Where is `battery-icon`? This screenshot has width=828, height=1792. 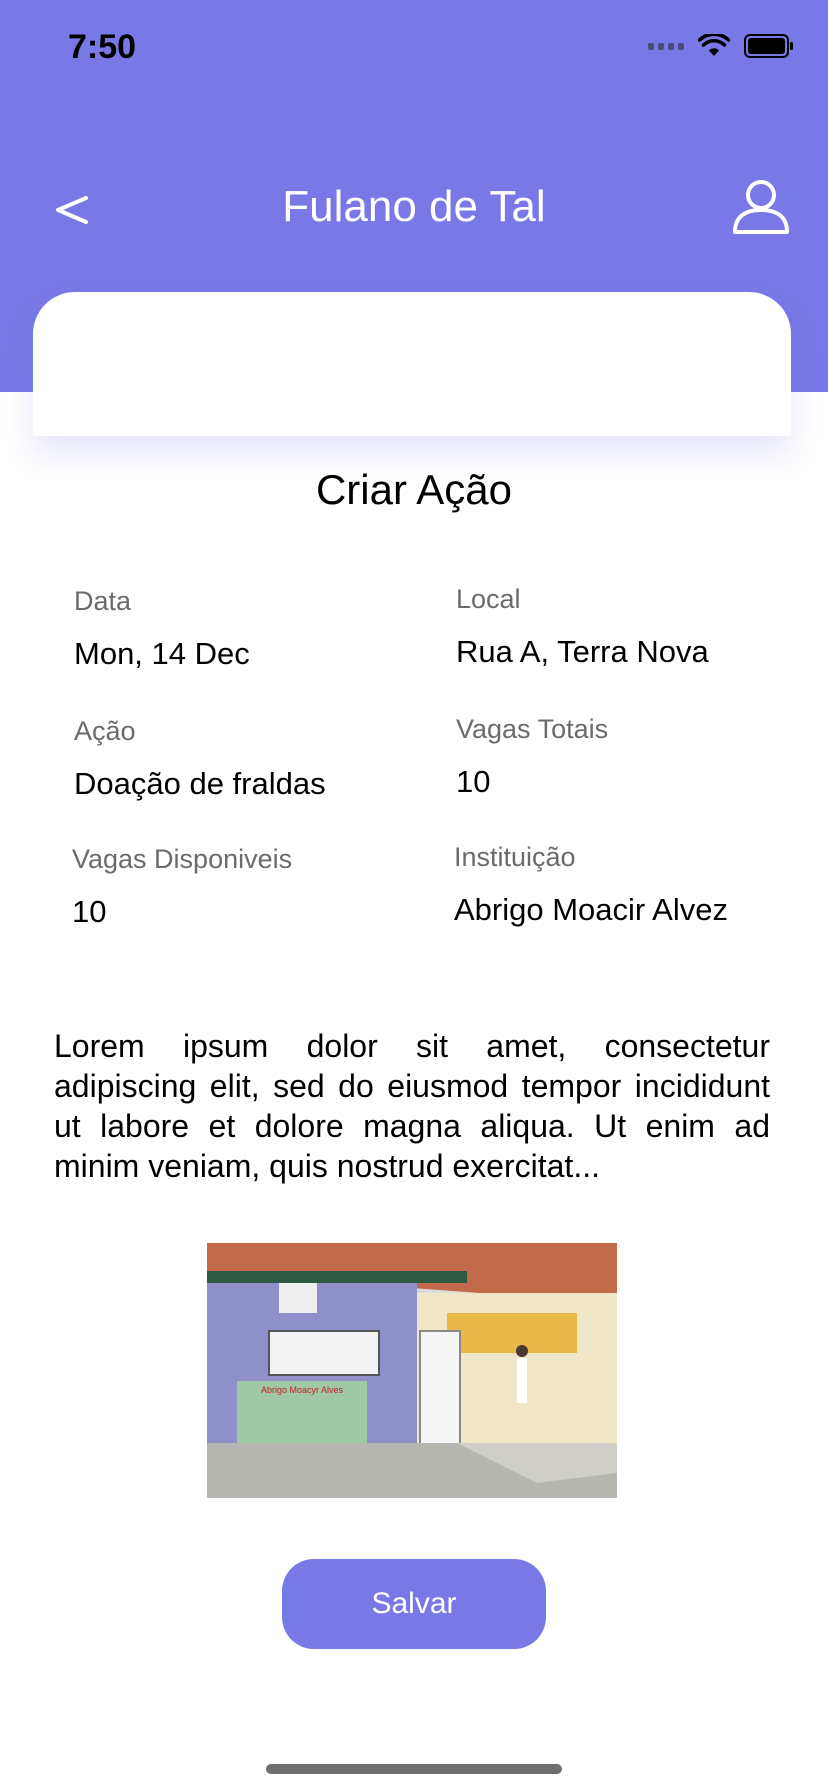
battery-icon is located at coordinates (768, 46).